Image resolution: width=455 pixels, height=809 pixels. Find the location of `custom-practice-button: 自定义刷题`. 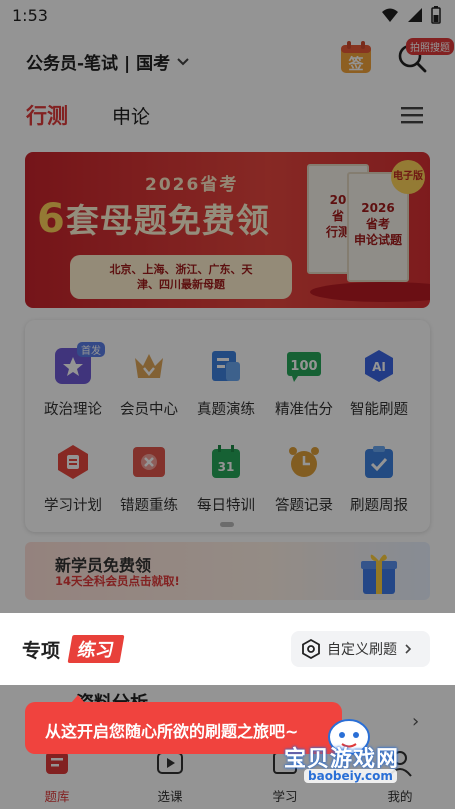

custom-practice-button: 自定义刷题 is located at coordinates (360, 649).